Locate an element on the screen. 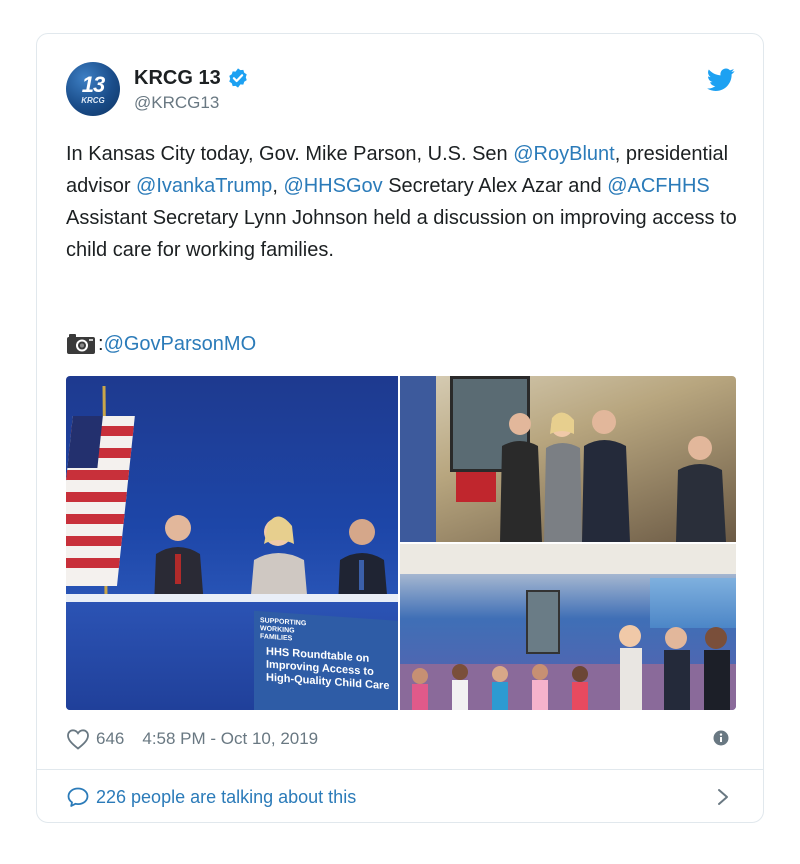 Image resolution: width=800 pixels, height=864 pixels. avatar-logo-sub: KRCG is located at coordinates (93, 100).